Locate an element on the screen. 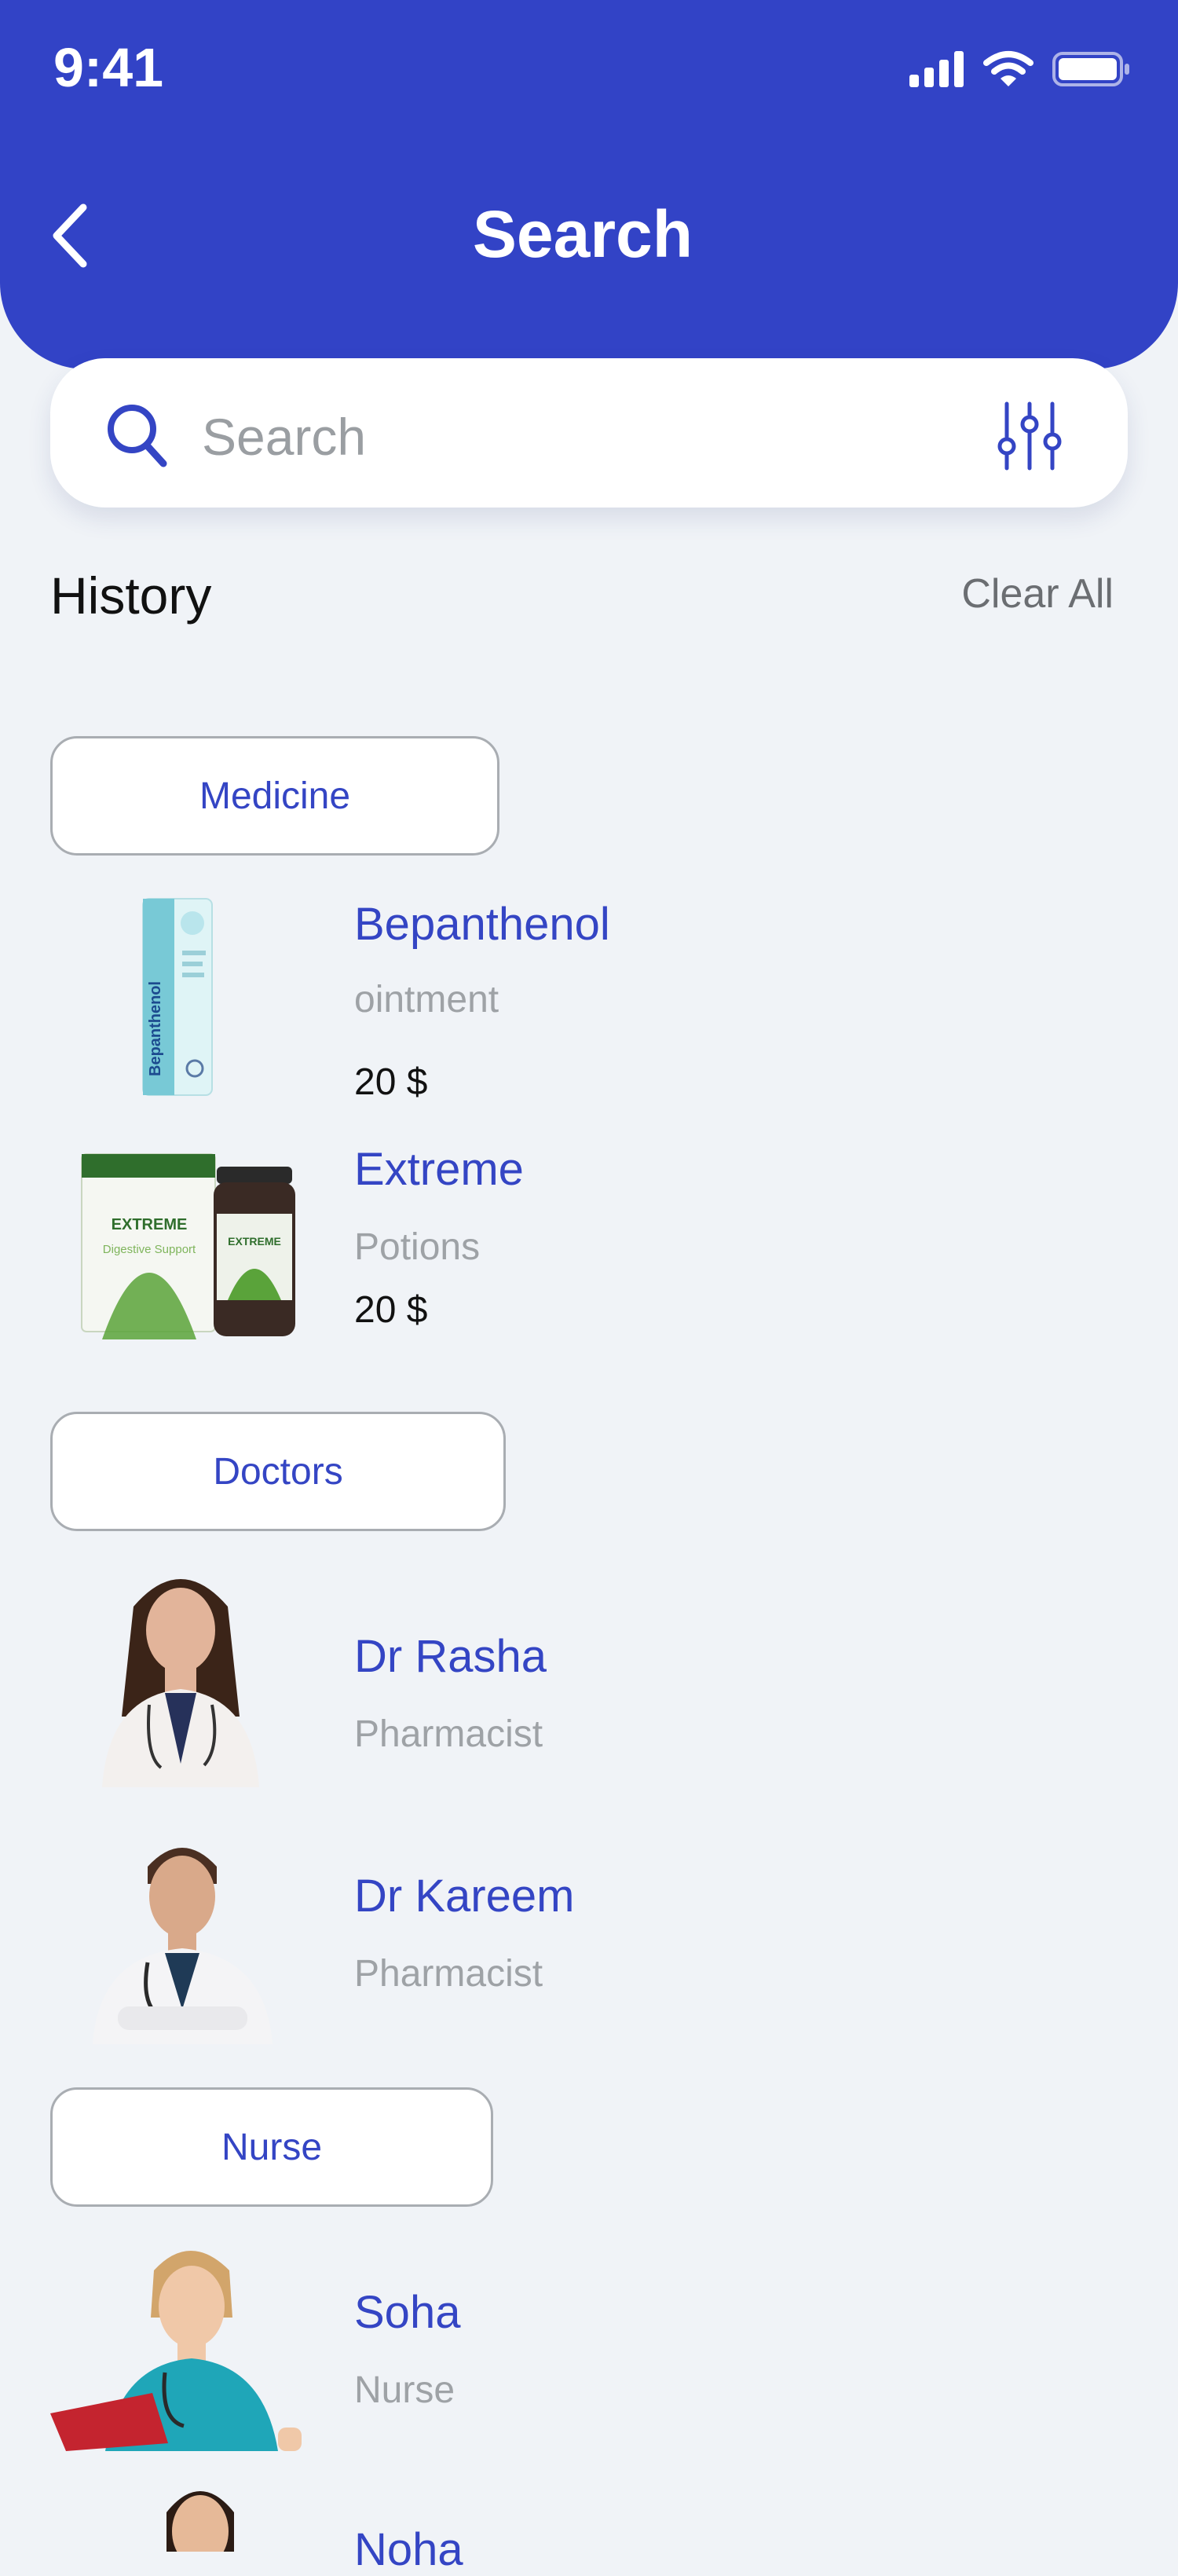 This screenshot has height=2576, width=1178. medicine-name: Bepanthenol is located at coordinates (482, 924).